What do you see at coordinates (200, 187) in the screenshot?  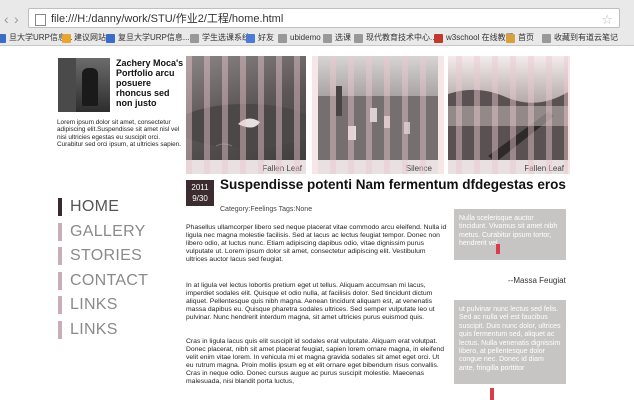 I see `post-year: 2011` at bounding box center [200, 187].